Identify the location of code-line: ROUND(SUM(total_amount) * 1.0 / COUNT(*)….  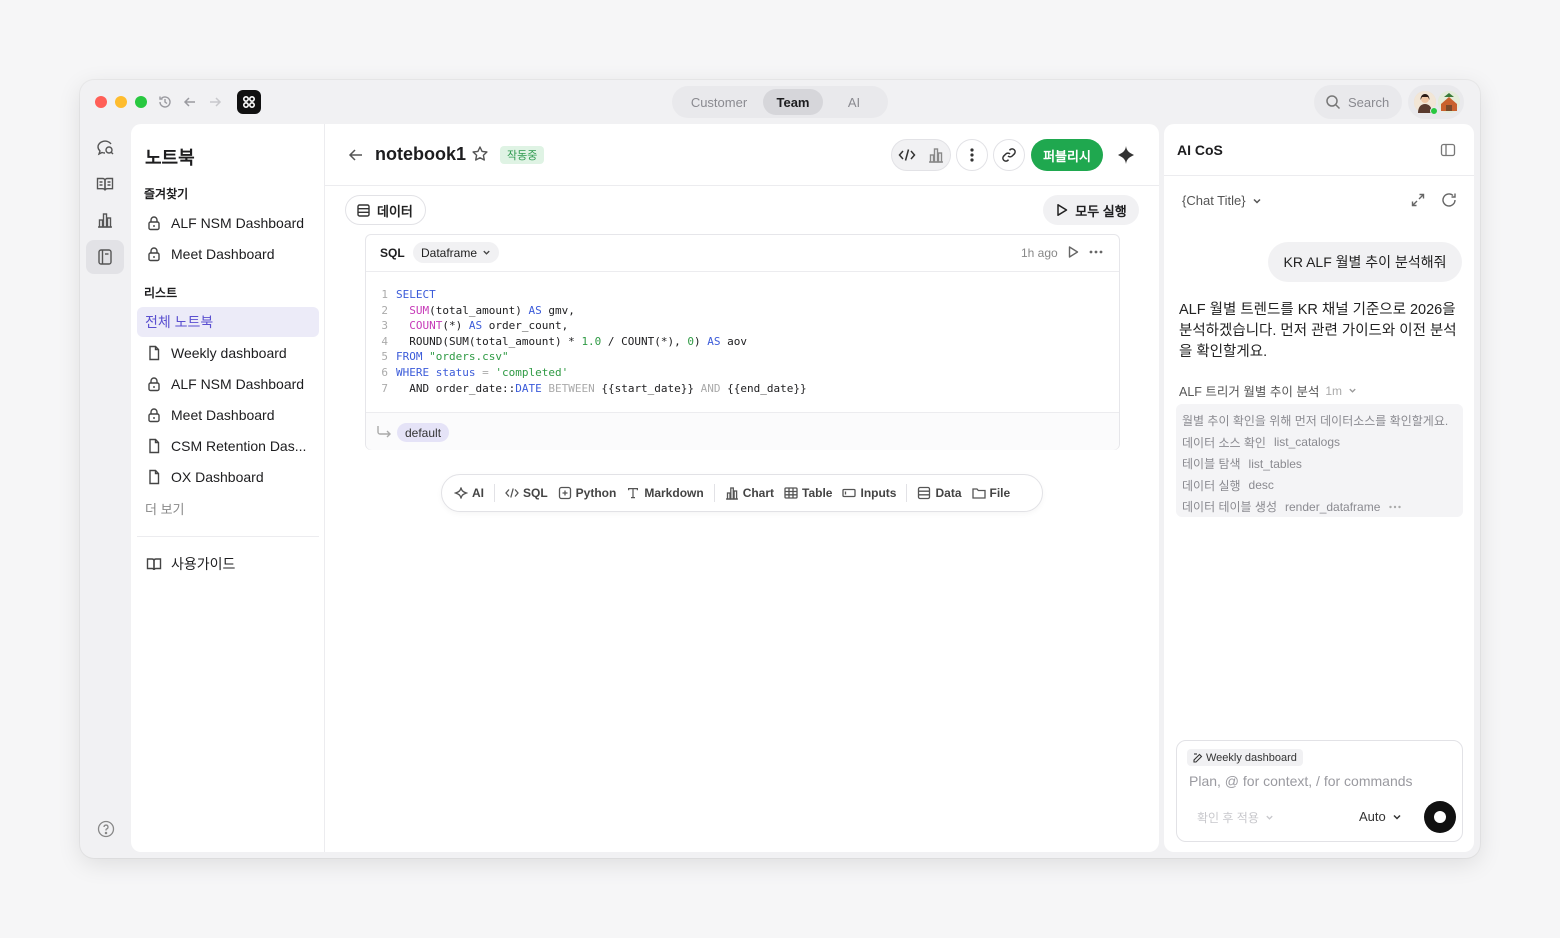
(572, 341).